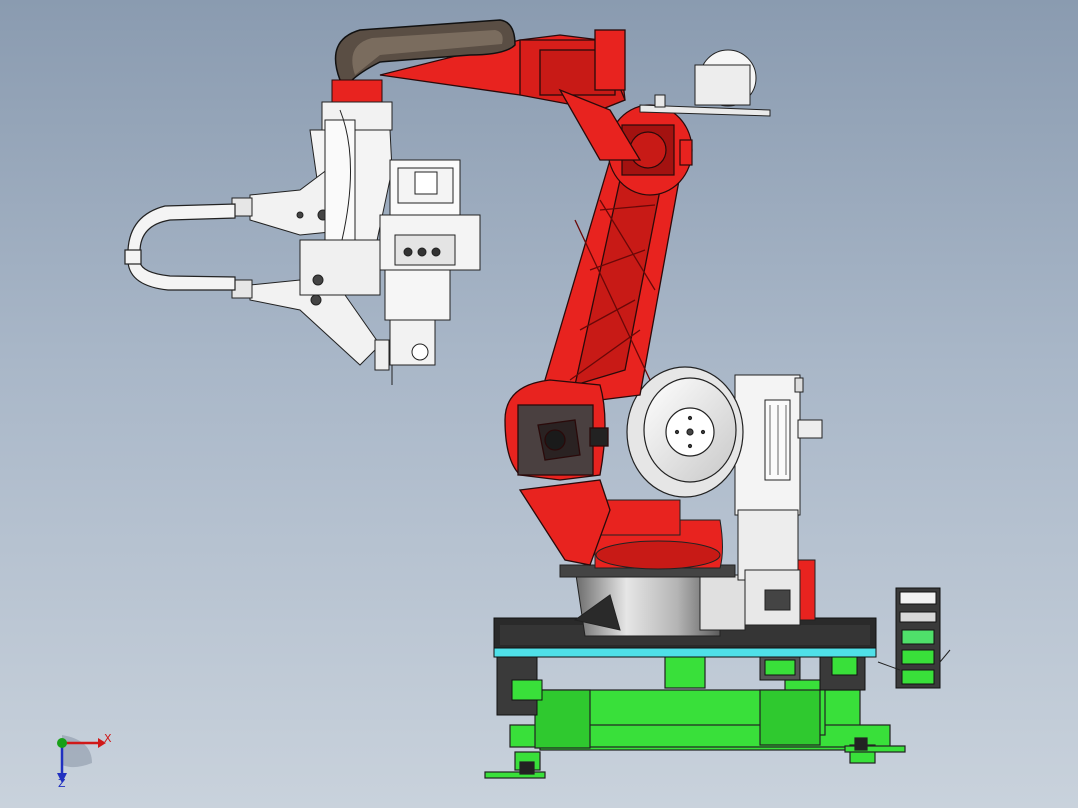  Describe the element at coordinates (62, 783) in the screenshot. I see `z-axis-label: Z` at that location.